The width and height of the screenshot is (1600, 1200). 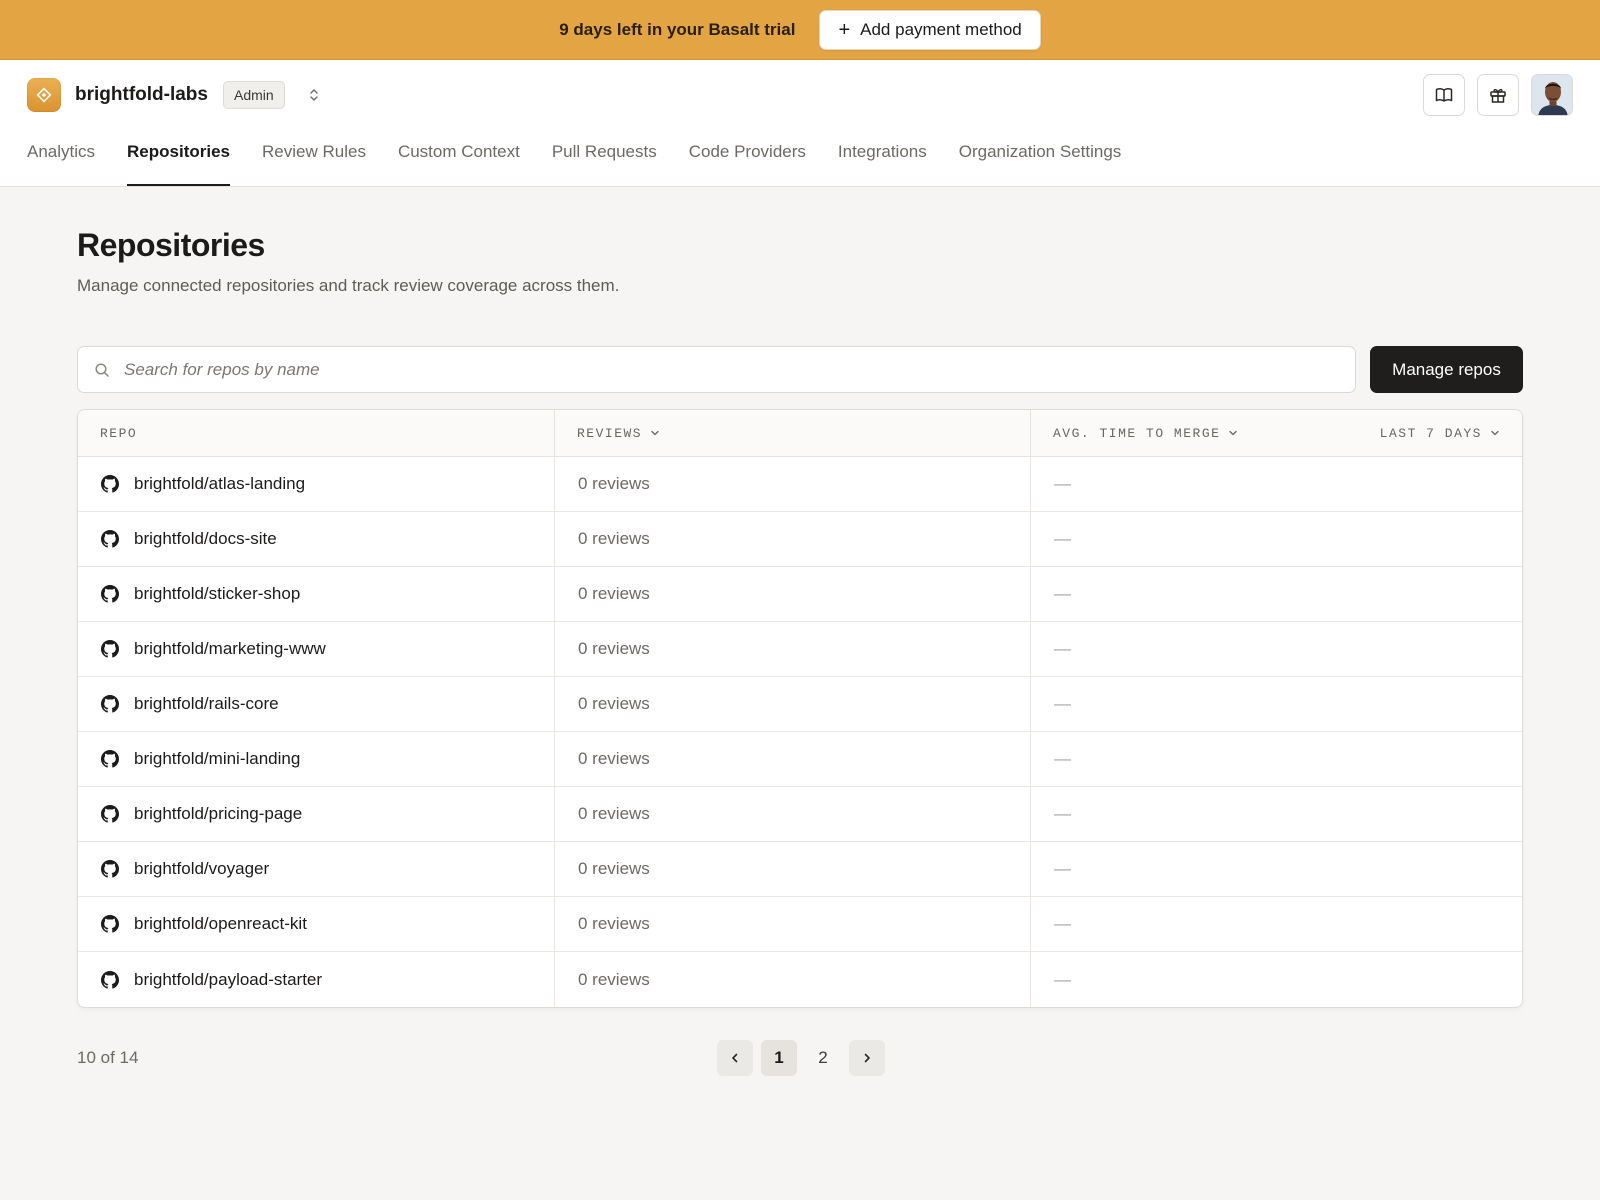 What do you see at coordinates (316, 814) in the screenshot?
I see `repo-cell: brightfold/pricing-page` at bounding box center [316, 814].